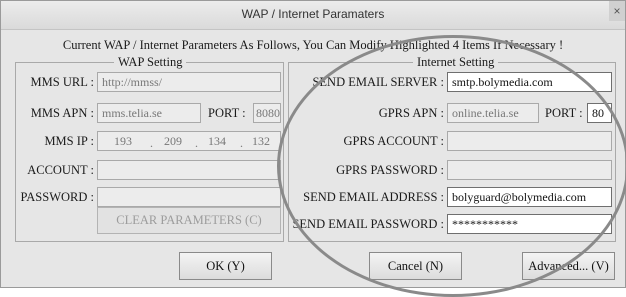 Image resolution: width=626 pixels, height=297 pixels. What do you see at coordinates (189, 170) in the screenshot?
I see `account-field` at bounding box center [189, 170].